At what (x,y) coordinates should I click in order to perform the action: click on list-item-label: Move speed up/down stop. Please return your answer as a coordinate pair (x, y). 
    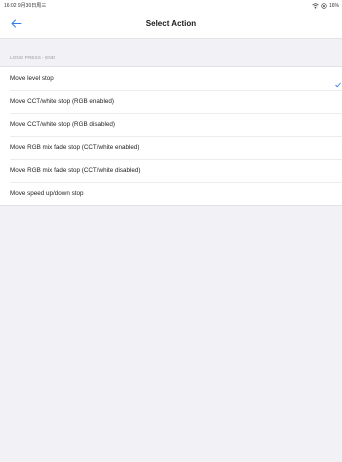
    Looking at the image, I should click on (47, 193).